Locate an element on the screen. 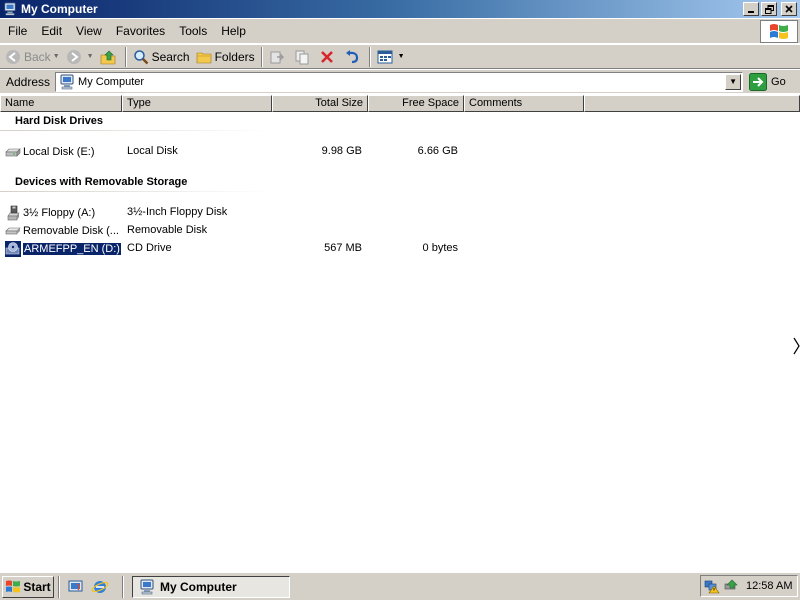 The width and height of the screenshot is (800, 600). copy-to-icon is located at coordinates (302, 57).